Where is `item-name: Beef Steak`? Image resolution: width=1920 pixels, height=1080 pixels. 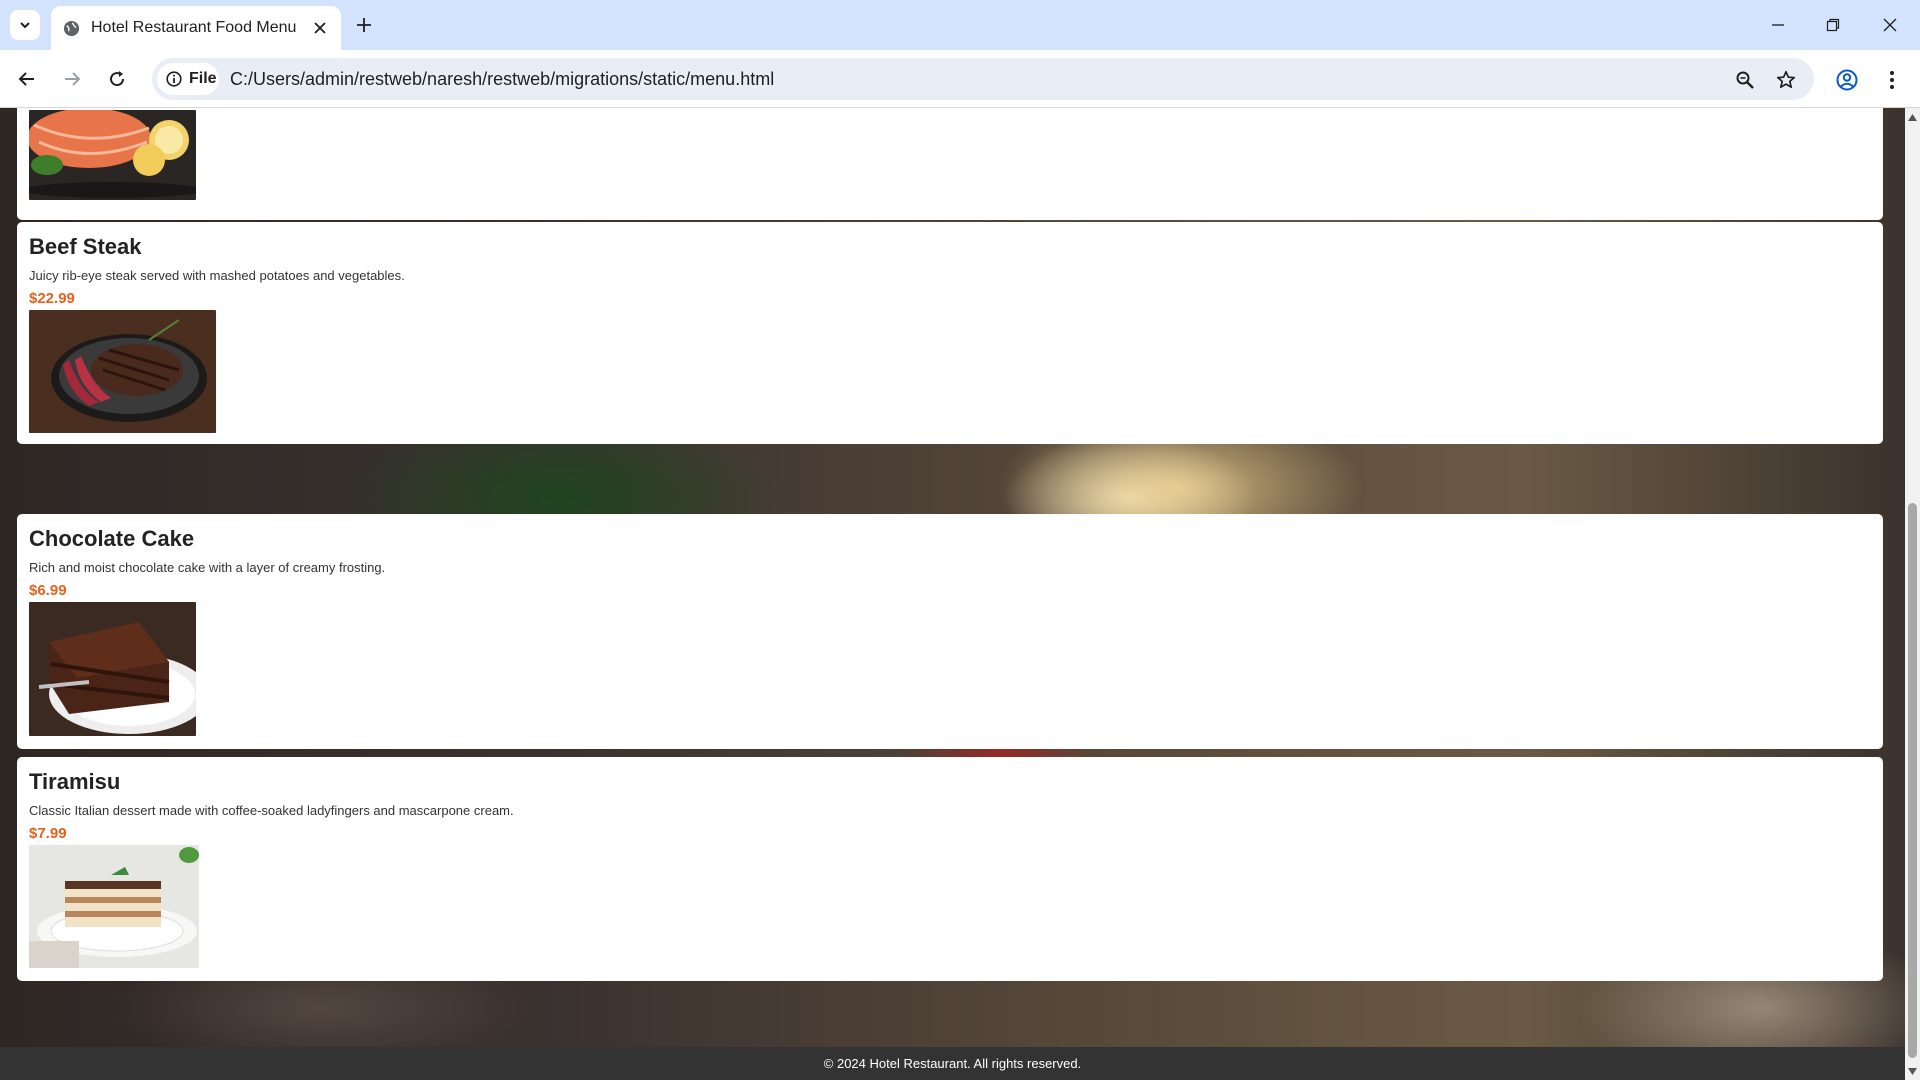
item-name: Beef Steak is located at coordinates (85, 246).